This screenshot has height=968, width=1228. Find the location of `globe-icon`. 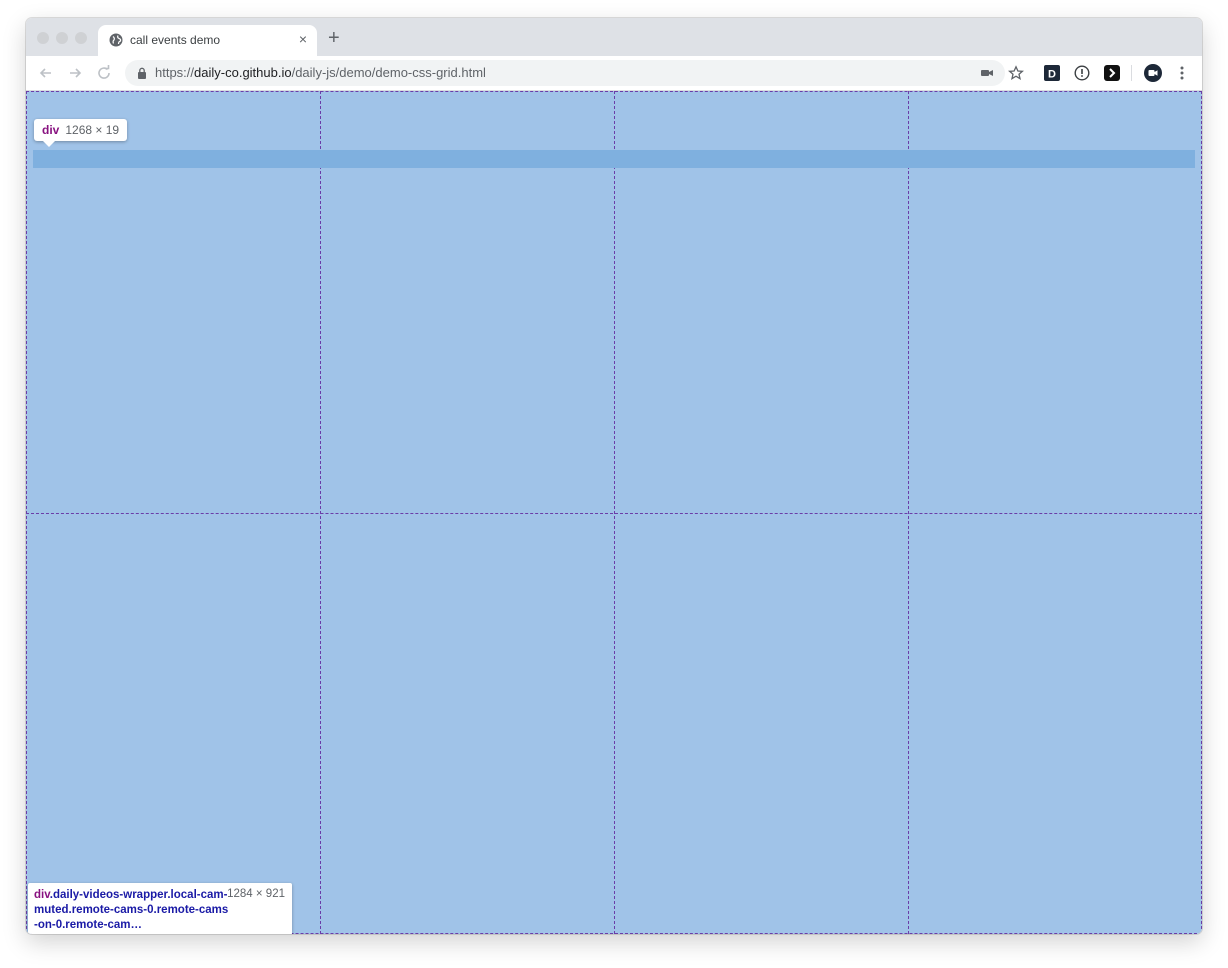

globe-icon is located at coordinates (116, 40).